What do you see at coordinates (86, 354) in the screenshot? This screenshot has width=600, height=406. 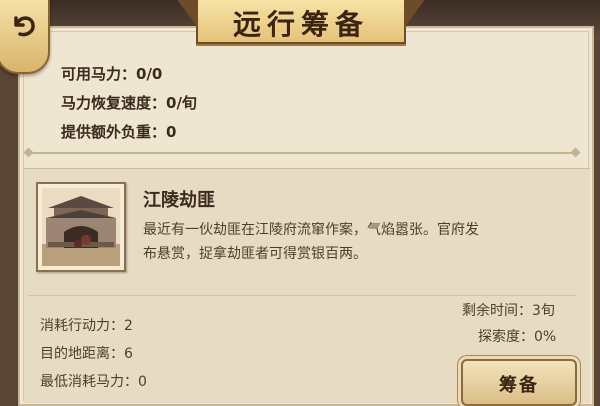 I see `destination-distance: 目的地距离：6` at bounding box center [86, 354].